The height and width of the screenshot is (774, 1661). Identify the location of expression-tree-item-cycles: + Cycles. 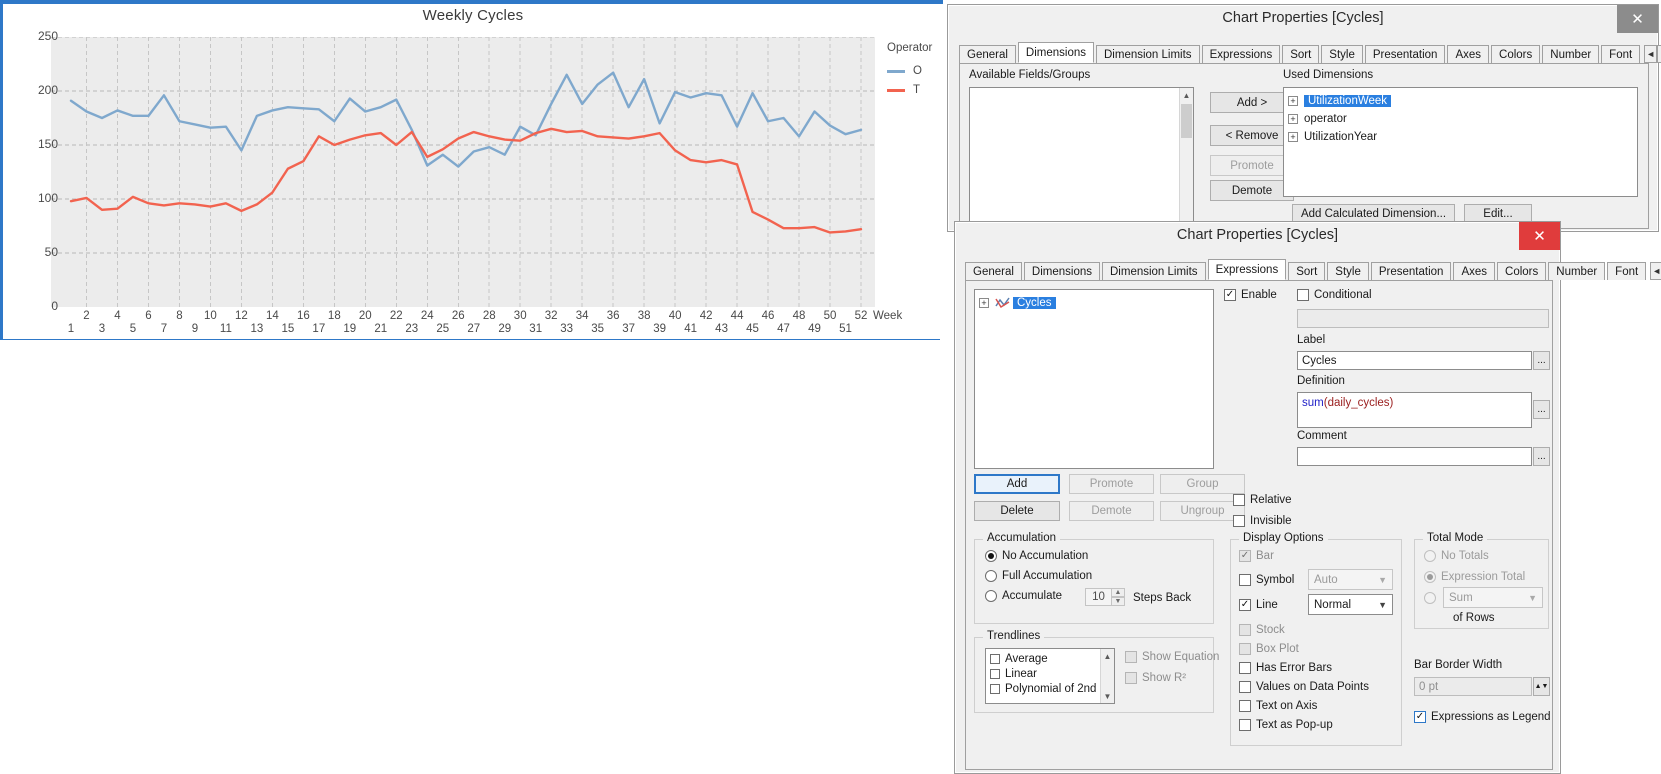
(1094, 303).